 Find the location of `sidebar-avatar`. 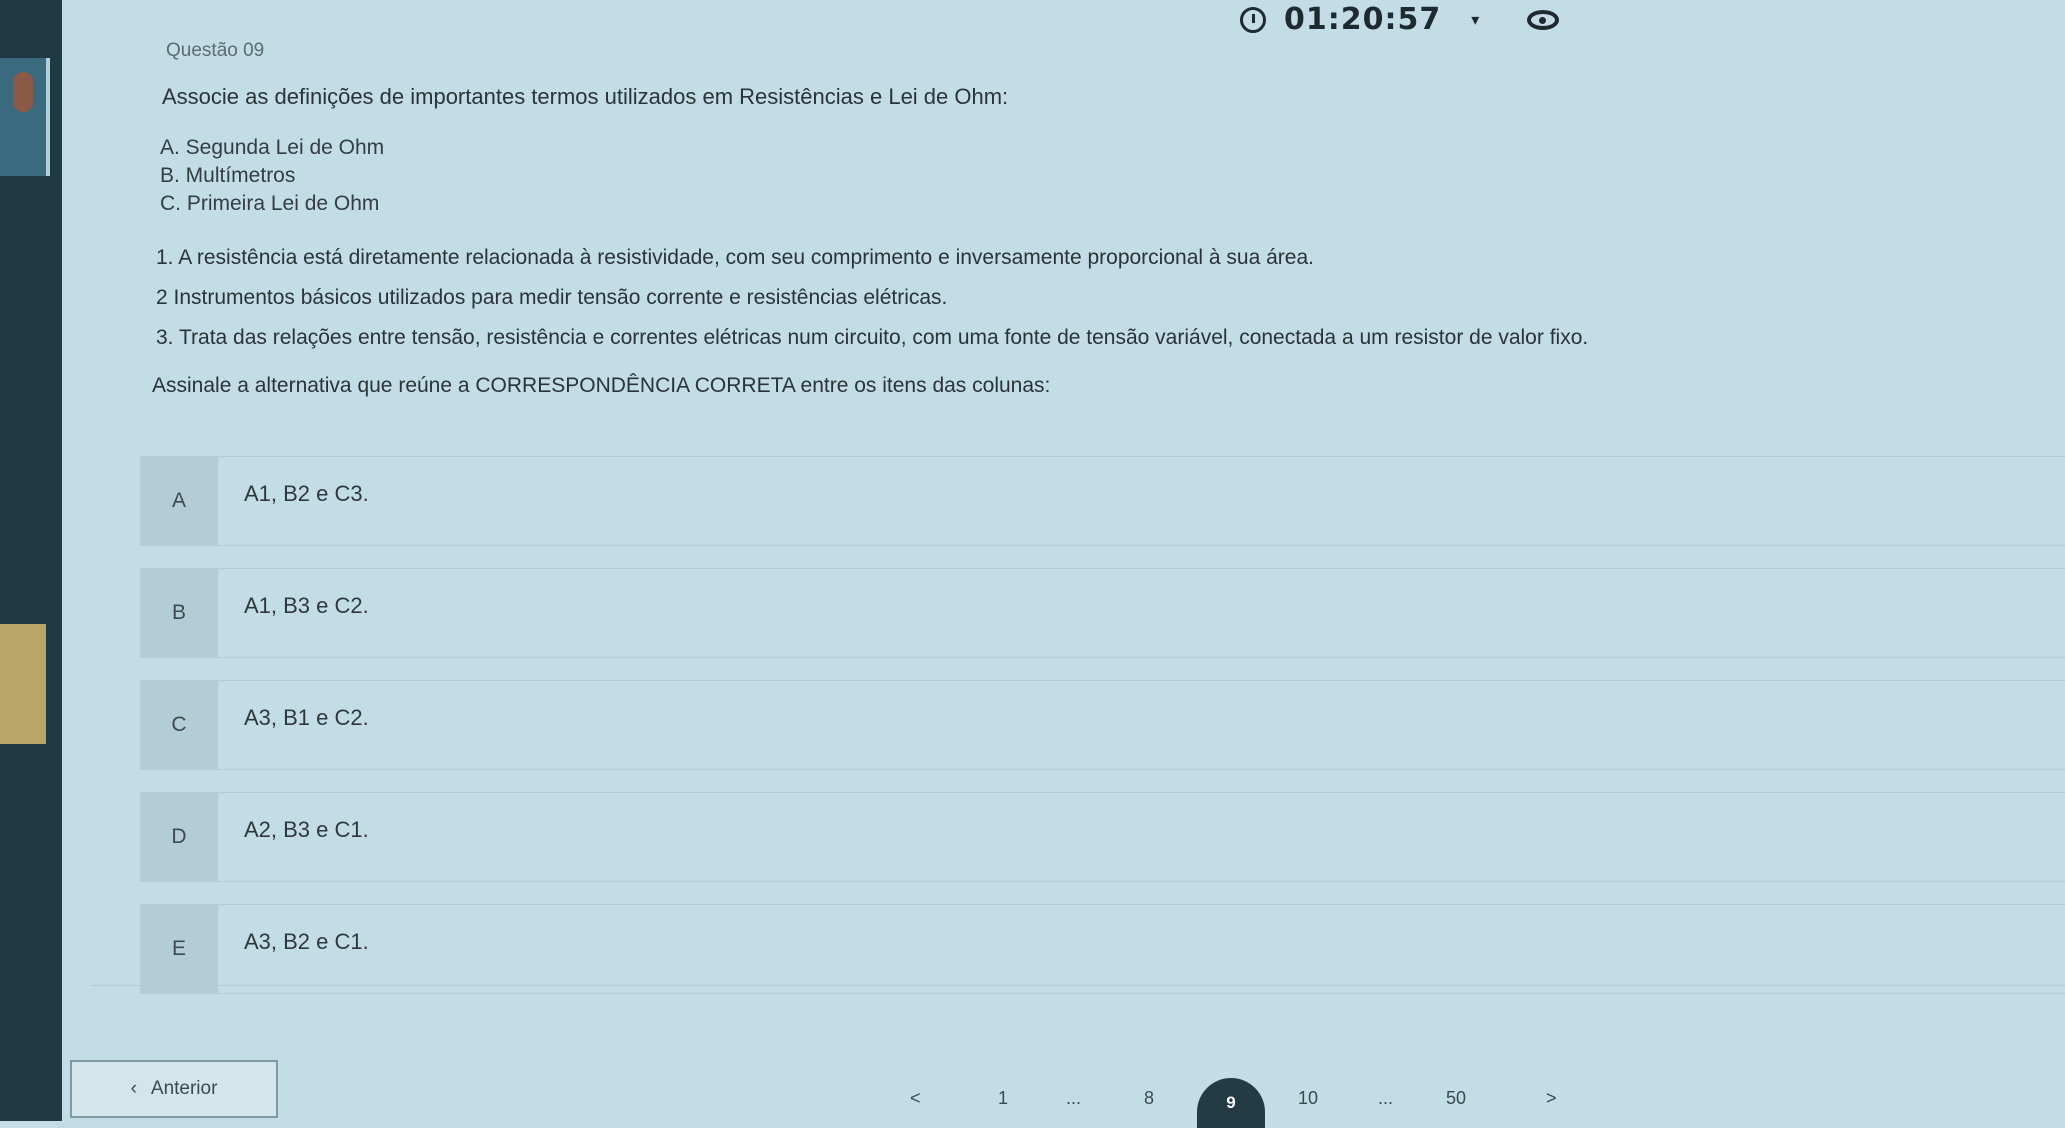

sidebar-avatar is located at coordinates (25, 117).